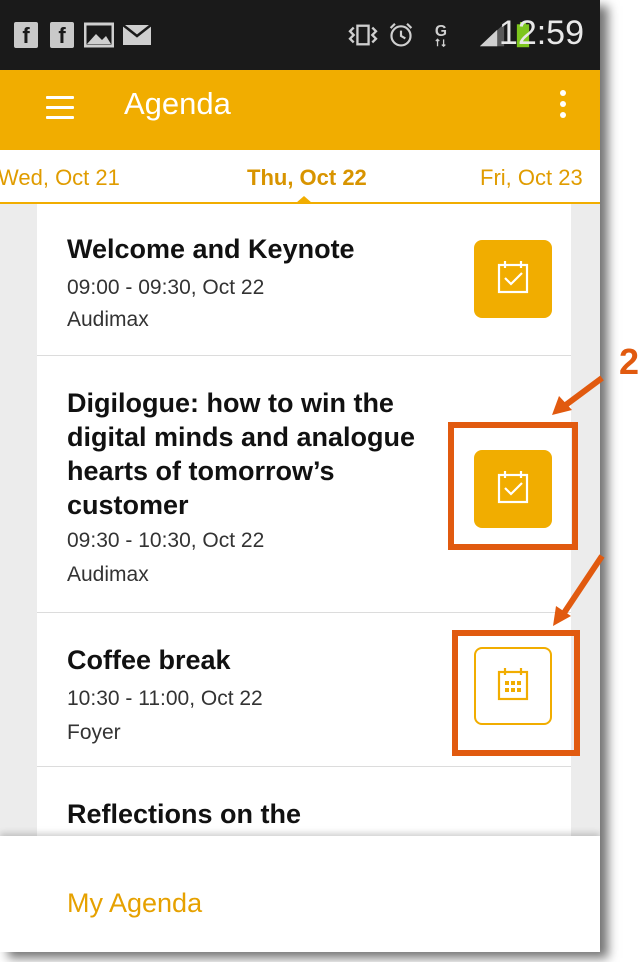  I want to click on annotation-arrows, so click(578, 500).